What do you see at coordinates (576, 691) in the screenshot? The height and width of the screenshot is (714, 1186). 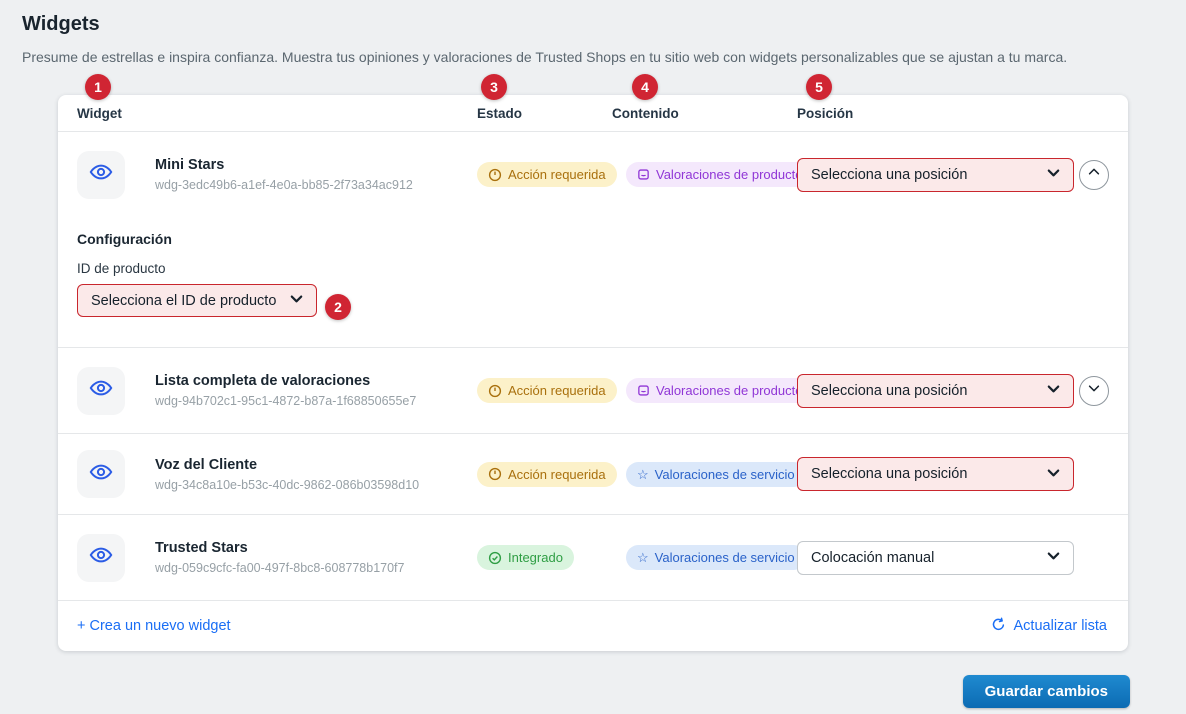 I see `actions-bar: Guardar cambios` at bounding box center [576, 691].